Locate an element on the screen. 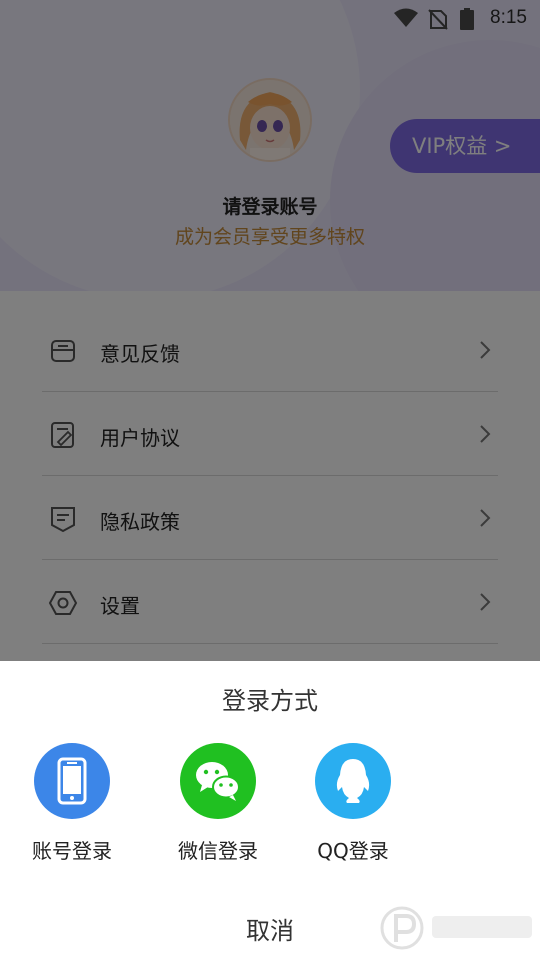 The image size is (540, 960). qq-login-option: QQ登录 is located at coordinates (353, 803).